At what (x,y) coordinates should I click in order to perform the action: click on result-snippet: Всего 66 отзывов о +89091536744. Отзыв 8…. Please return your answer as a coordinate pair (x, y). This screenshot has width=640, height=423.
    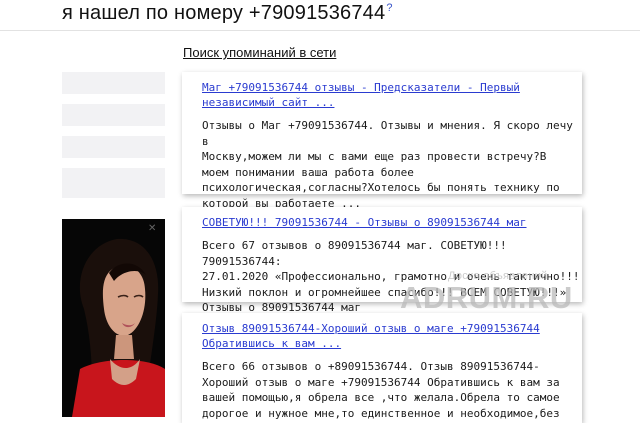
    Looking at the image, I should click on (381, 390).